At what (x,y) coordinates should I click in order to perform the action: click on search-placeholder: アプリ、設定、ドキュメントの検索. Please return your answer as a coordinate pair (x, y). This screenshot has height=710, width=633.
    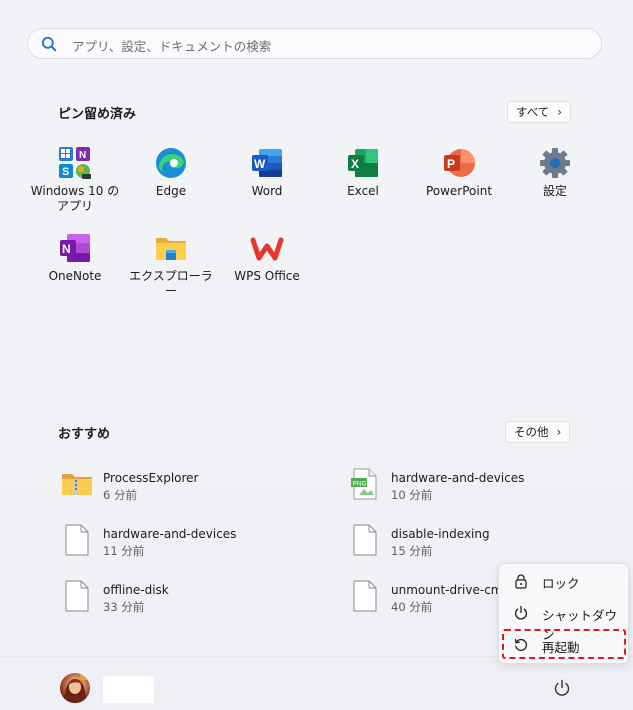
    Looking at the image, I should click on (172, 46).